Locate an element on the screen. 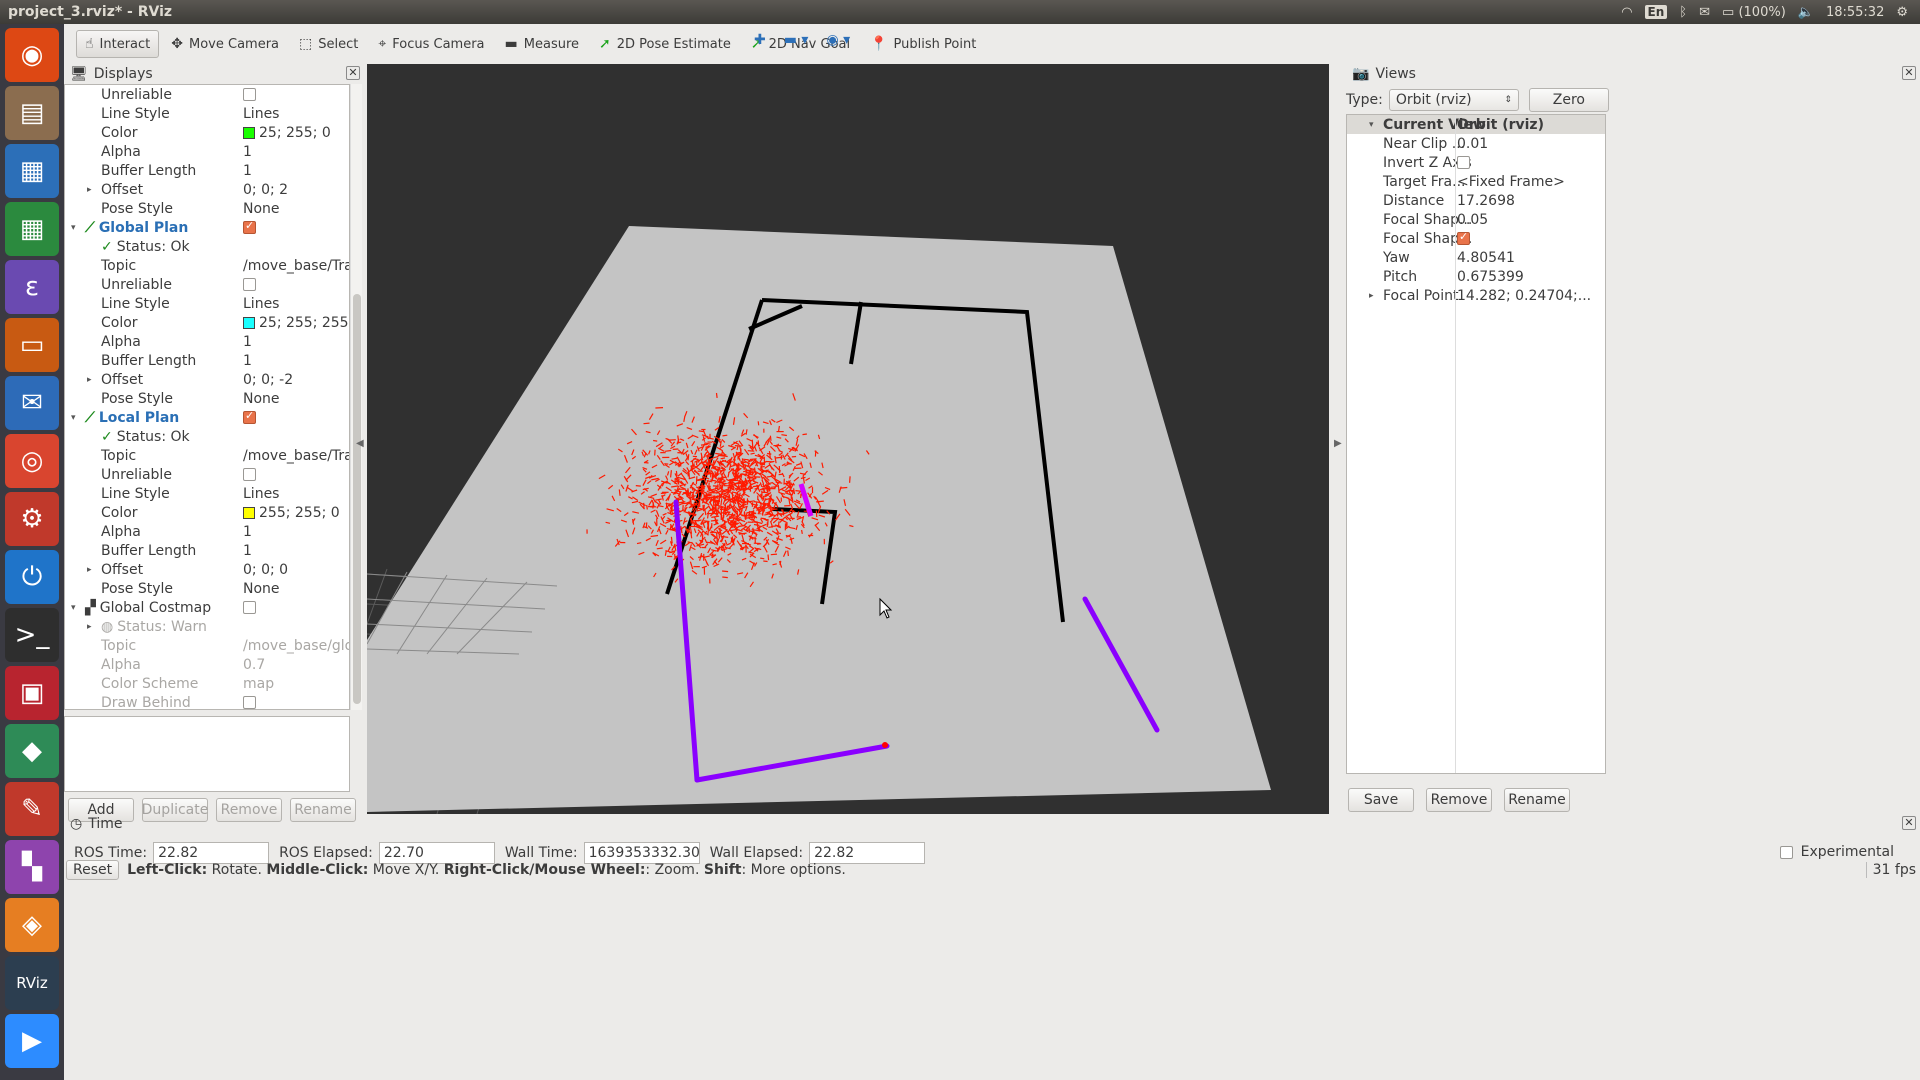 The image size is (1920, 1080). rename-view-button: Rename is located at coordinates (1537, 800).